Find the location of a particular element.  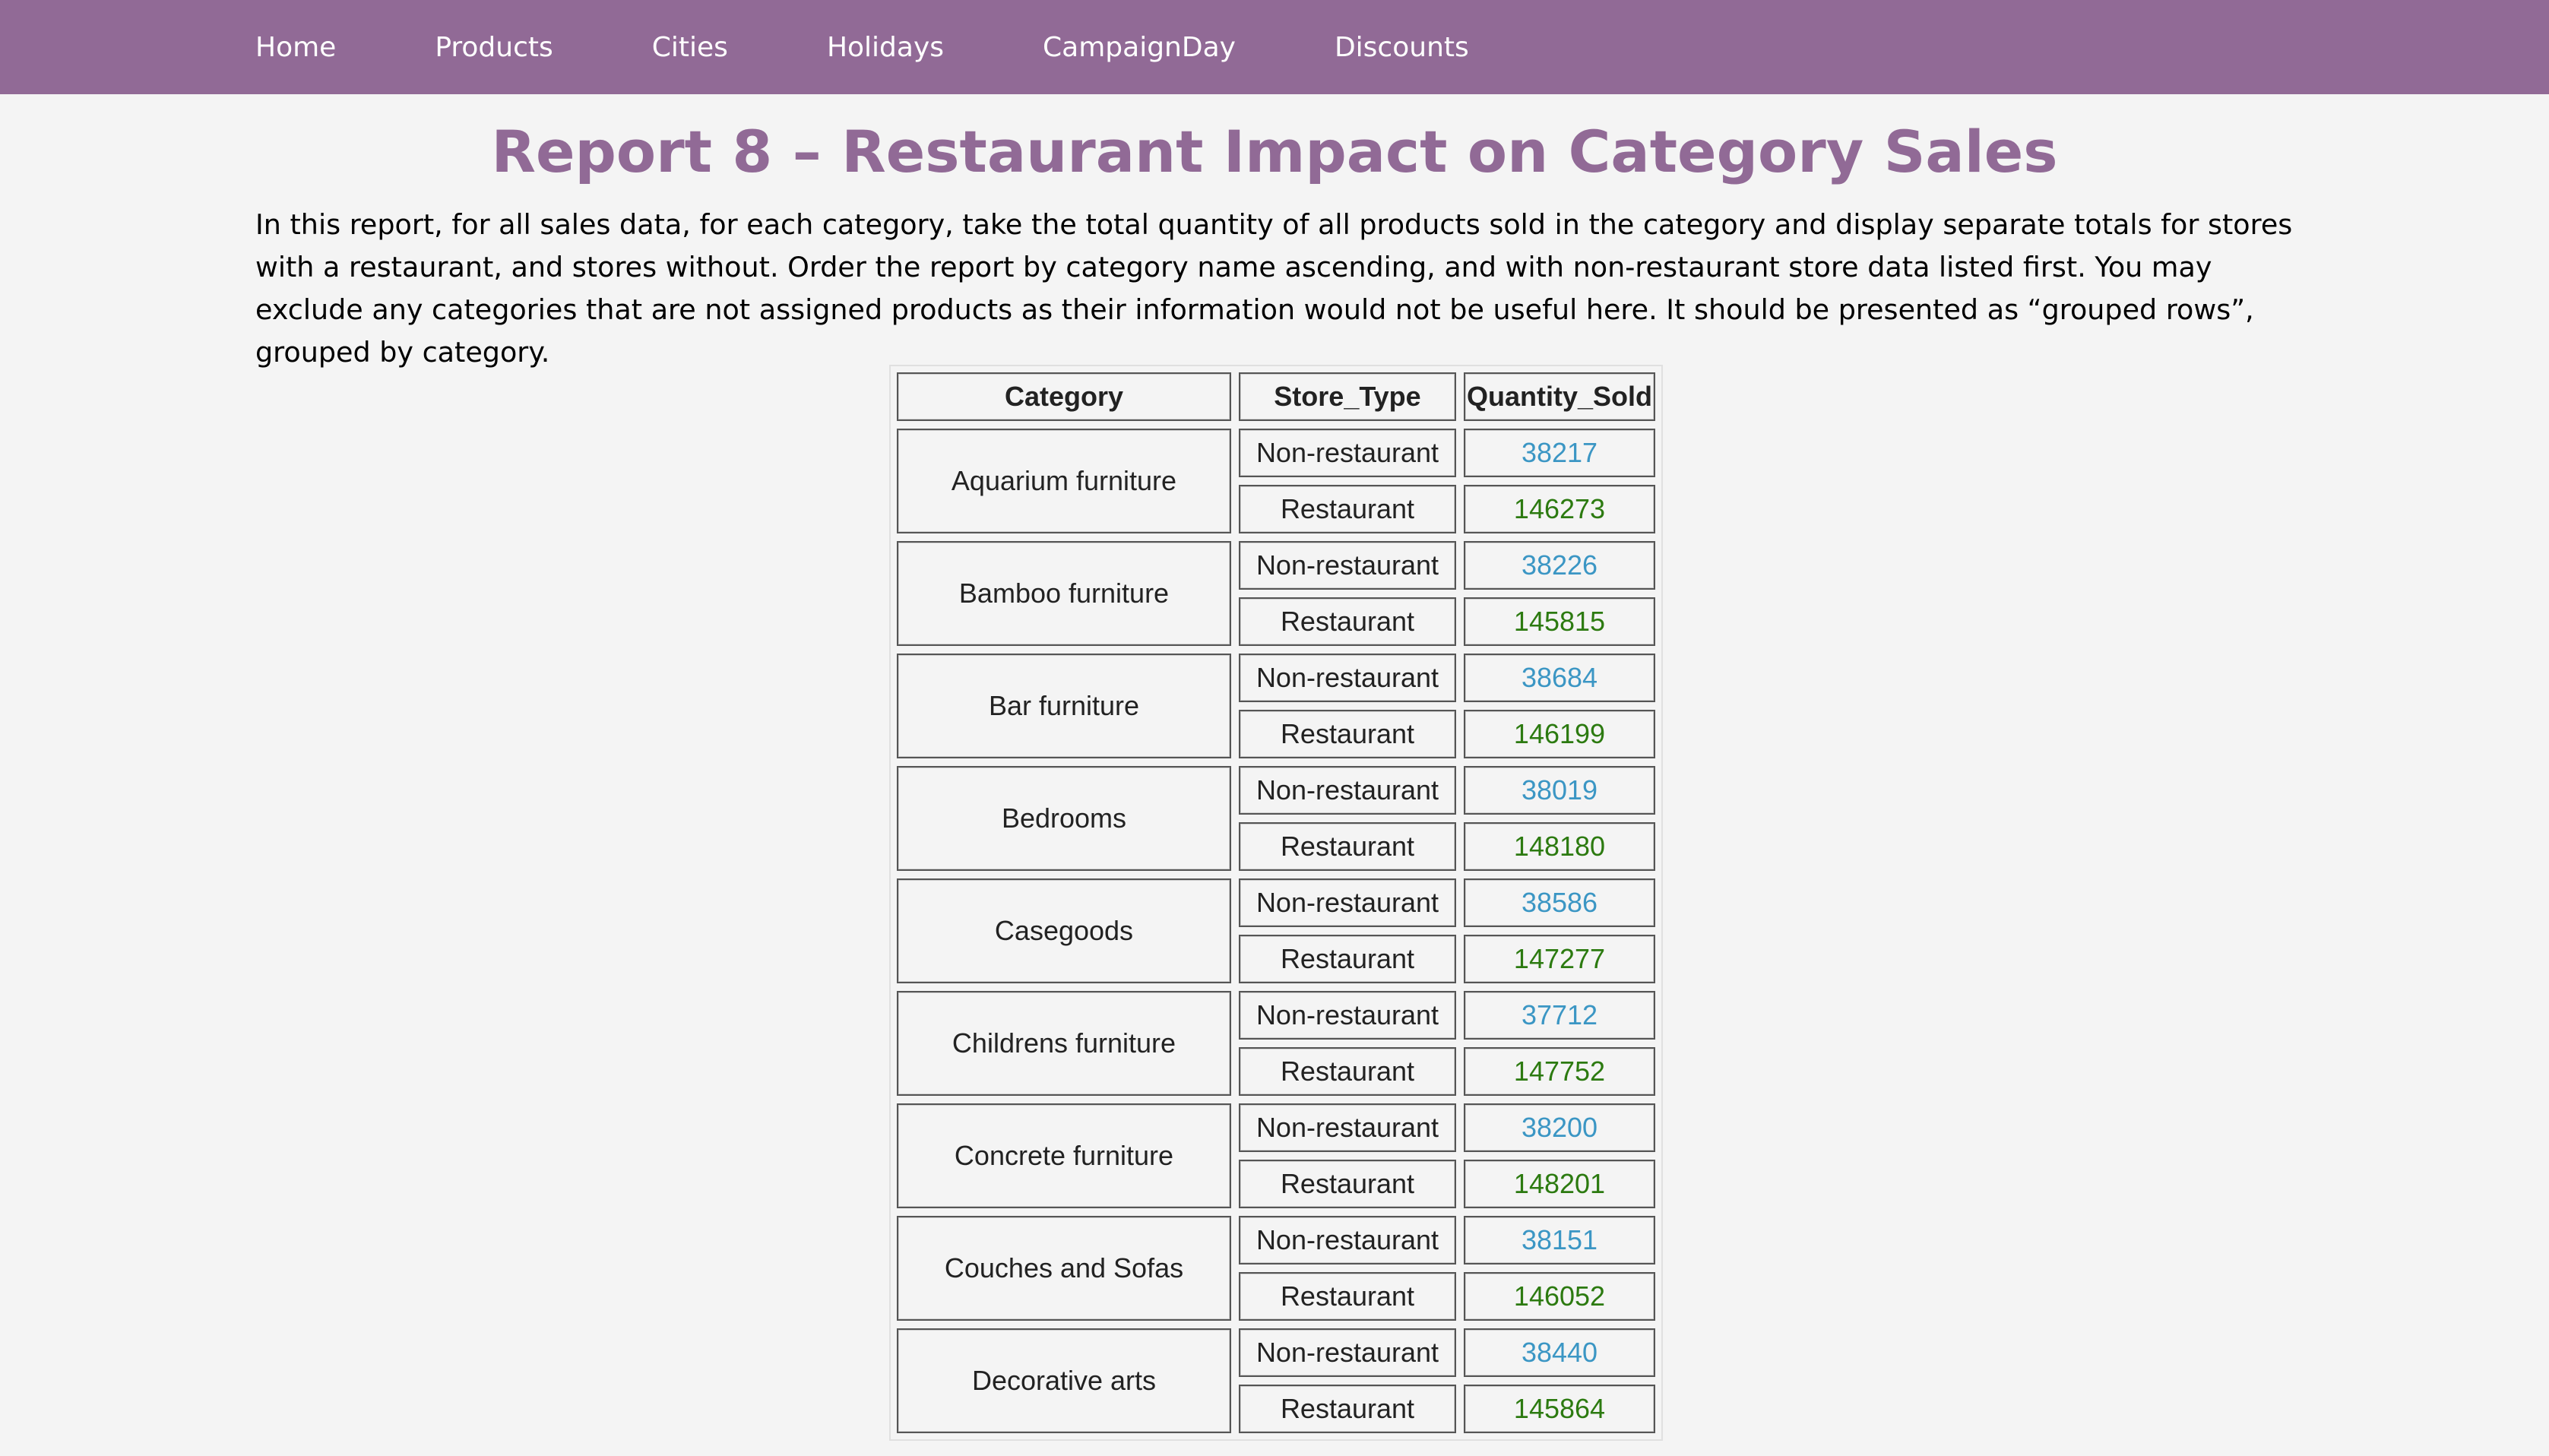

table-row: Bedrooms Non-restaurant 38019 is located at coordinates (1276, 818).